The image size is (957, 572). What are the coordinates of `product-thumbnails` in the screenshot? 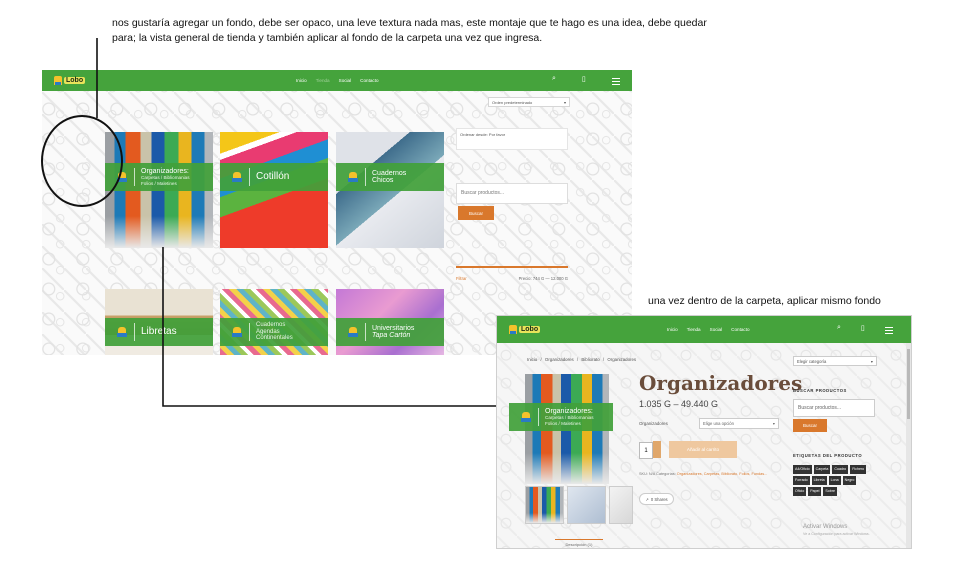 It's located at (579, 505).